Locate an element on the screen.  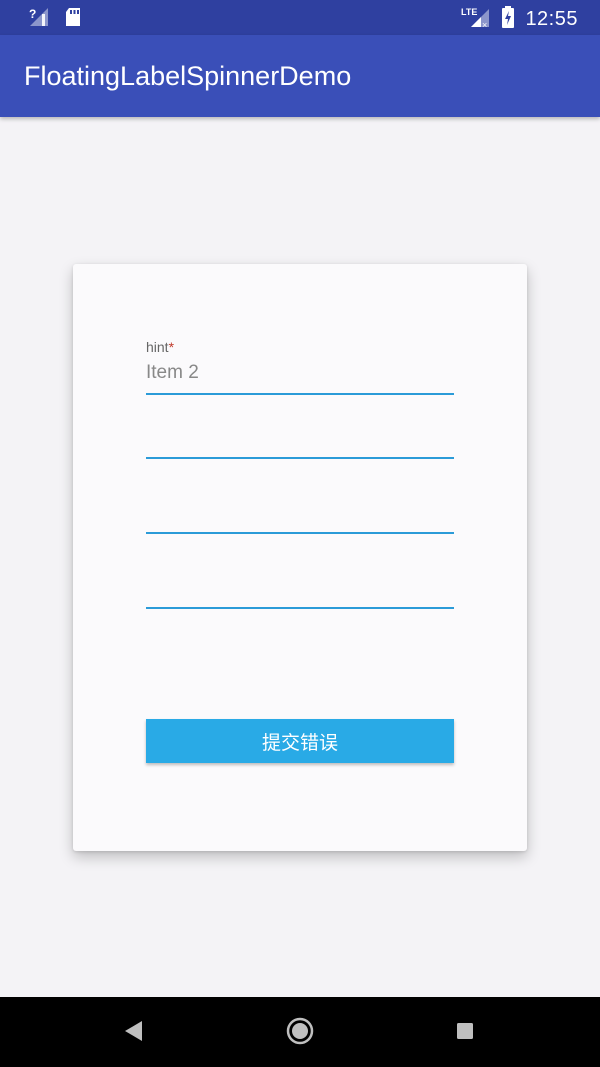
app-bar: FloatingLabelSpinnerDemo is located at coordinates (300, 76).